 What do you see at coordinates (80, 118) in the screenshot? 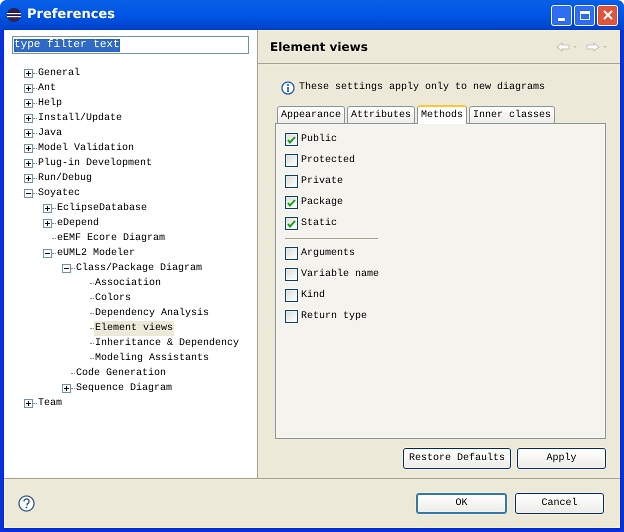
I see `tree-item: Install/Update` at bounding box center [80, 118].